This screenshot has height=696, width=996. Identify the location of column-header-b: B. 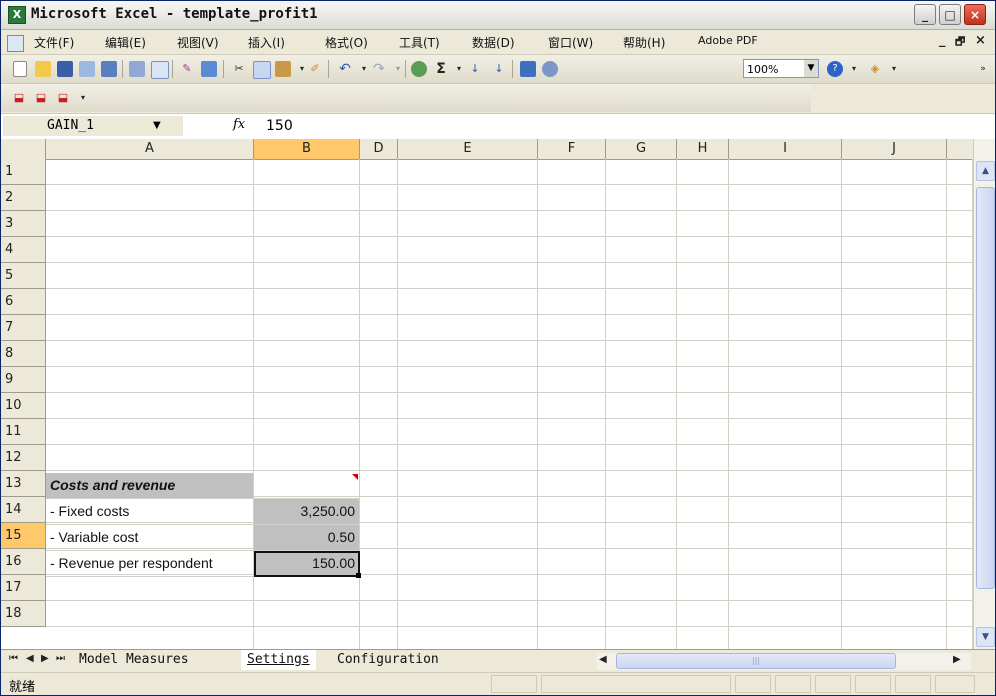
(307, 149).